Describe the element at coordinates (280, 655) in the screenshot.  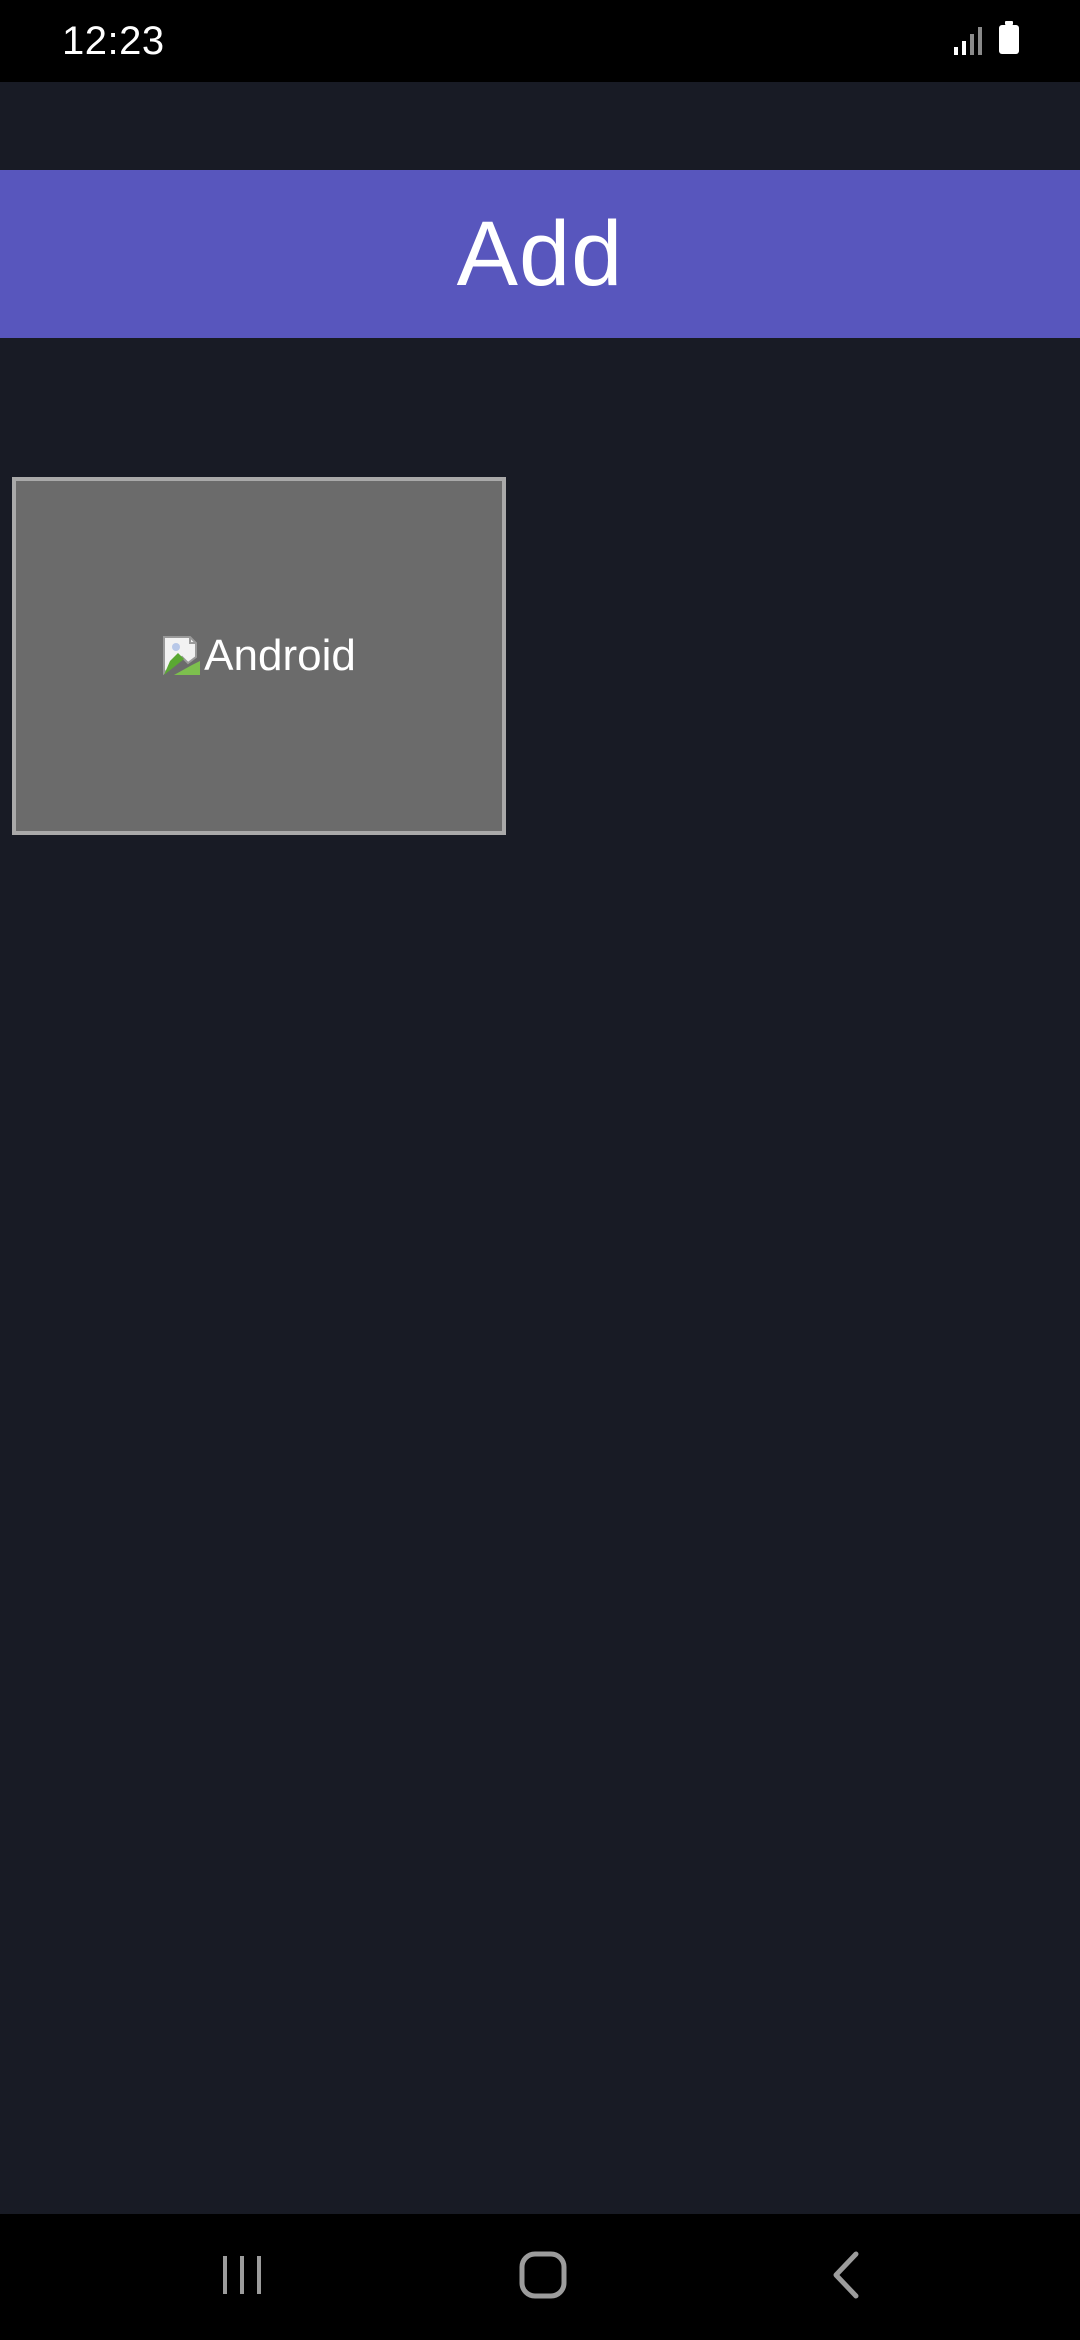
I see `tile-label: Android` at that location.